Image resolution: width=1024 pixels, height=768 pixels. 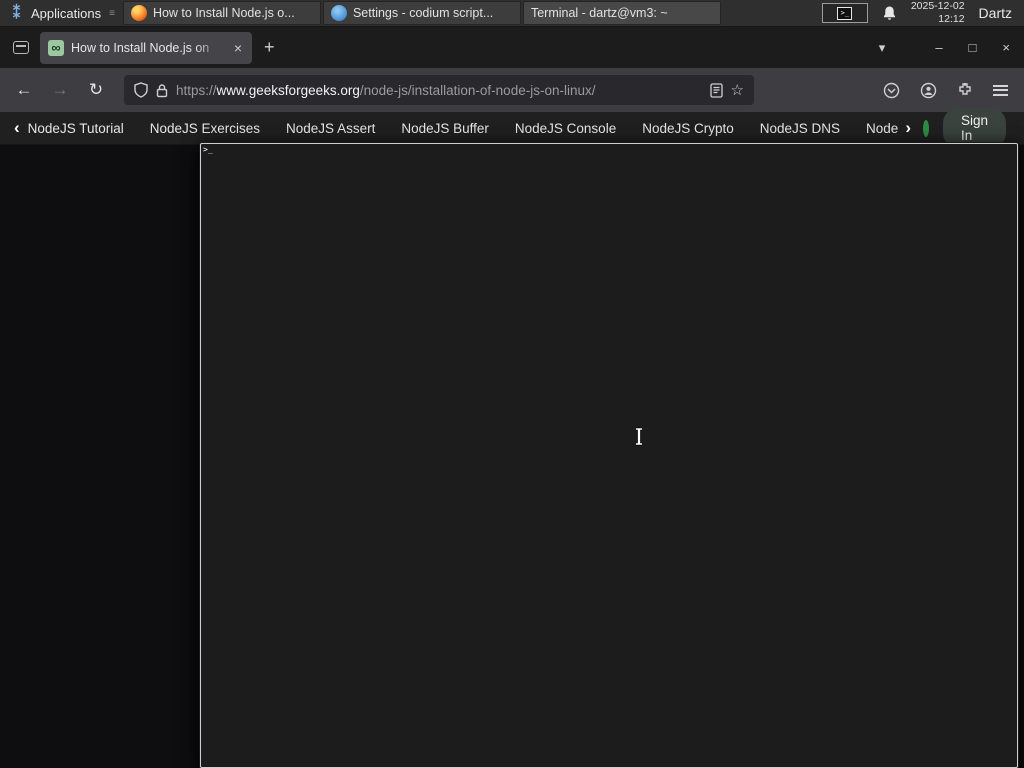 What do you see at coordinates (56, 47) in the screenshot?
I see `geeksforgeeks-favicon-icon: ∞` at bounding box center [56, 47].